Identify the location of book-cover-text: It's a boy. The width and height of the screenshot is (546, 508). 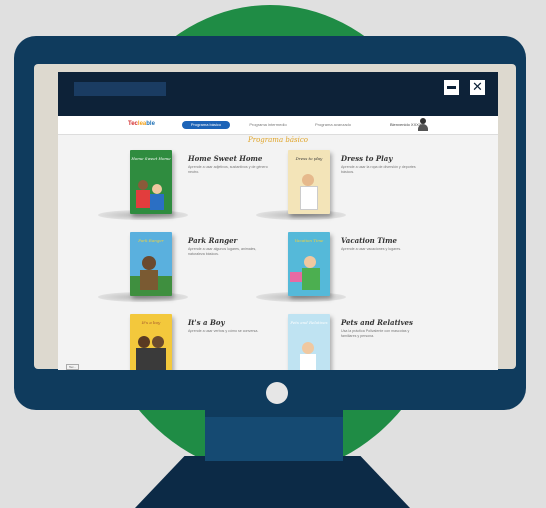
(151, 322).